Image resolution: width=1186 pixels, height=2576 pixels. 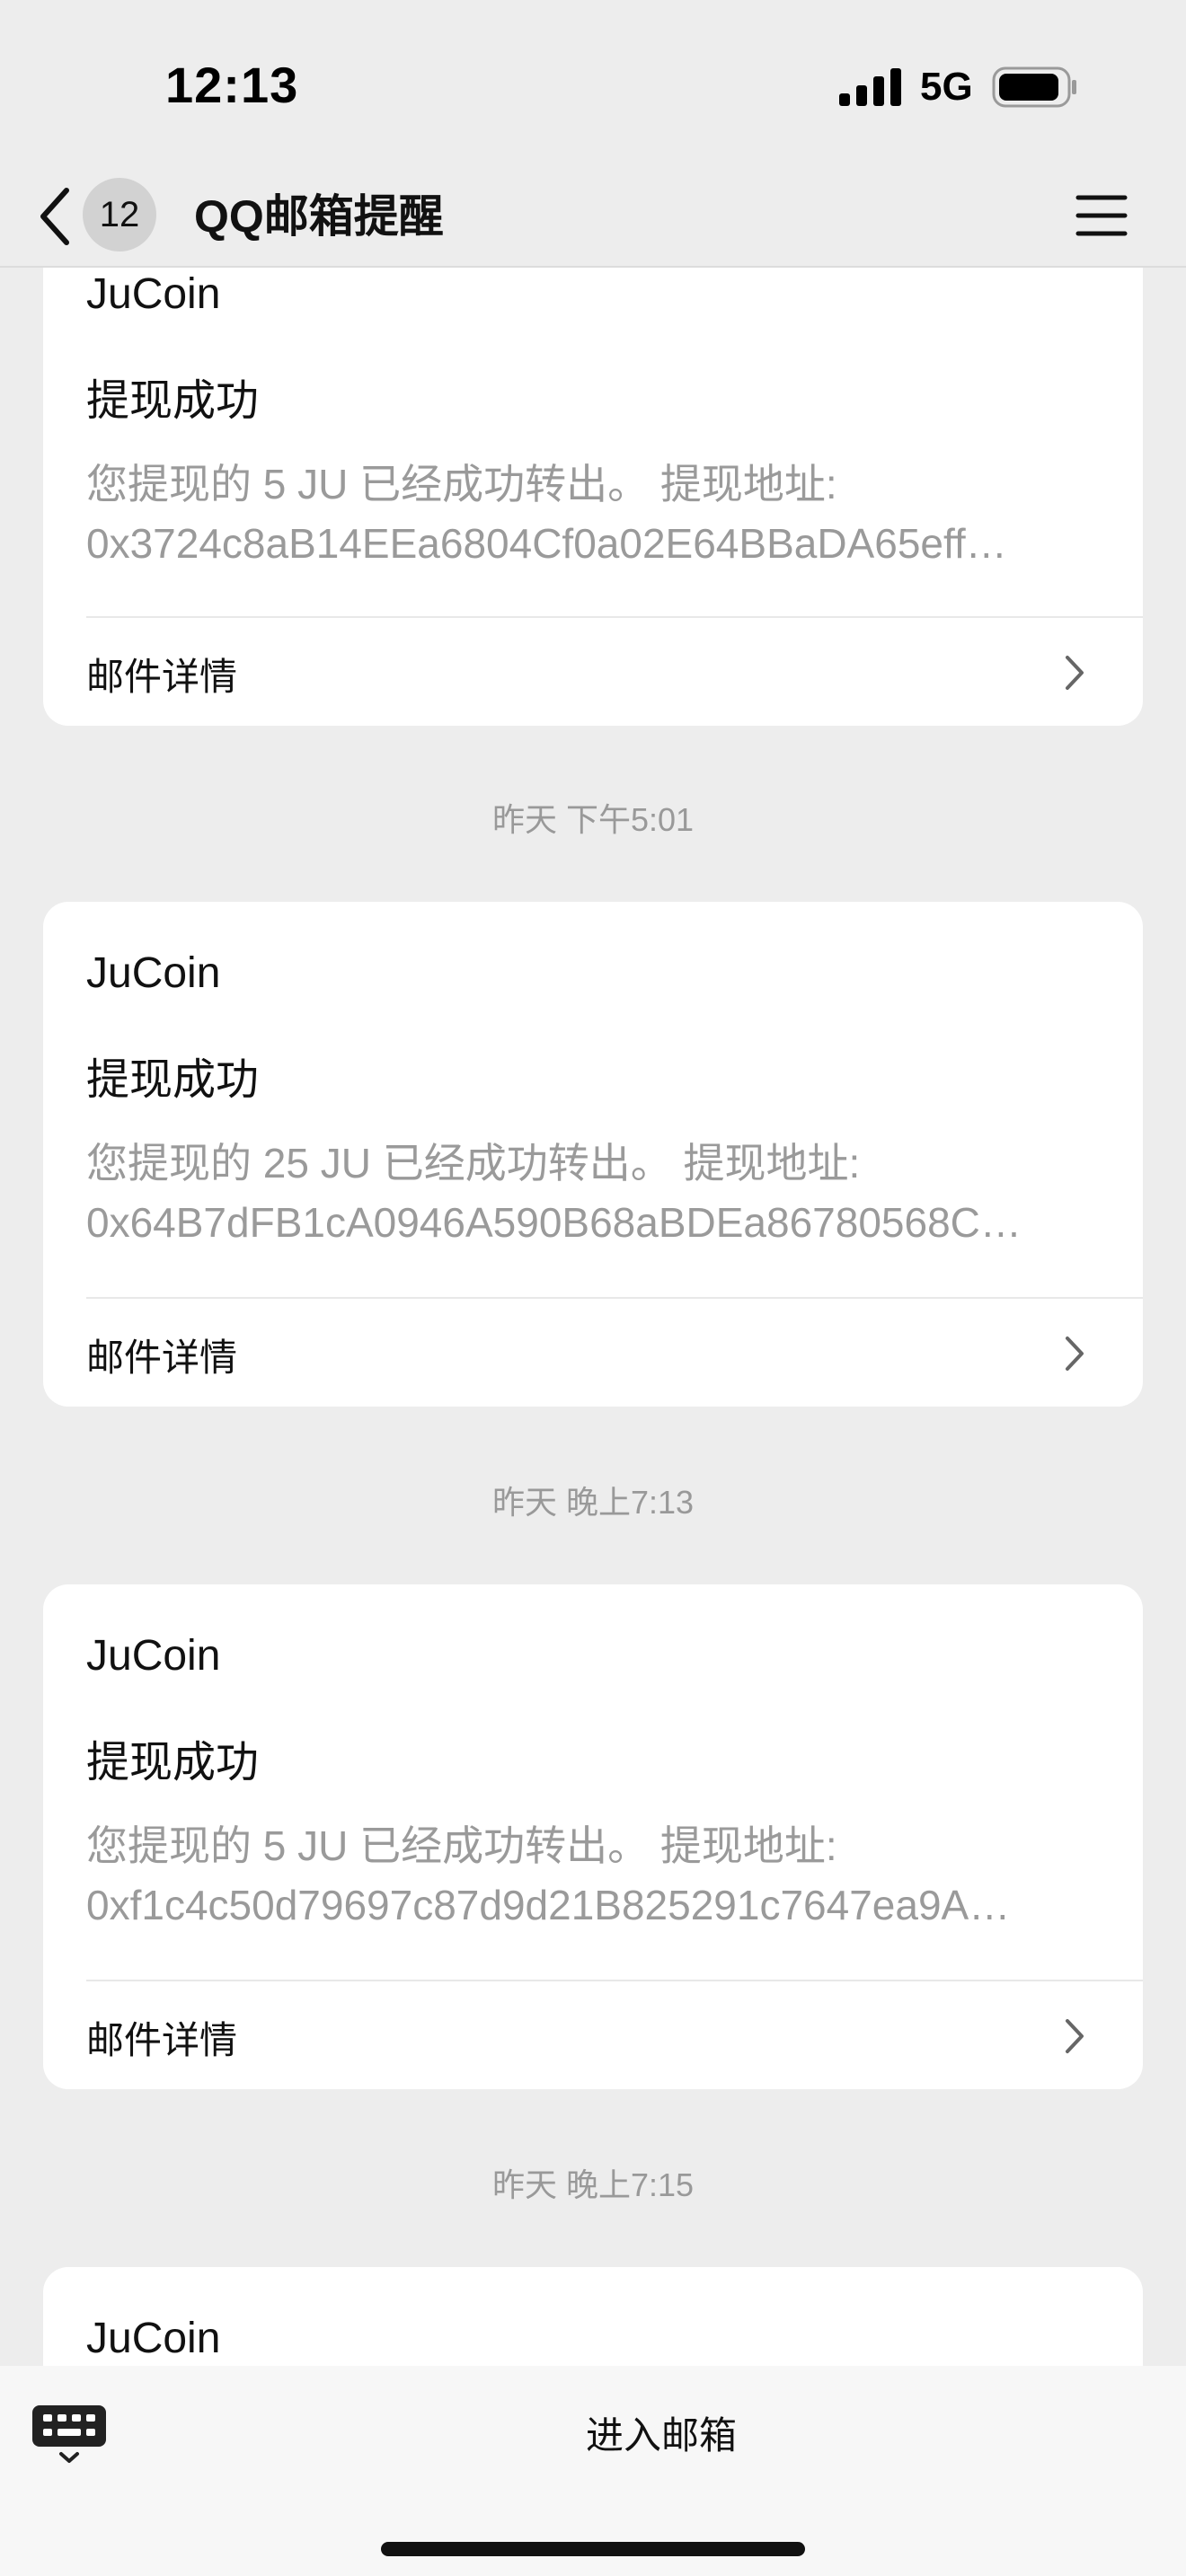 What do you see at coordinates (593, 819) in the screenshot?
I see `message-timestamp: 昨天 下午5:01` at bounding box center [593, 819].